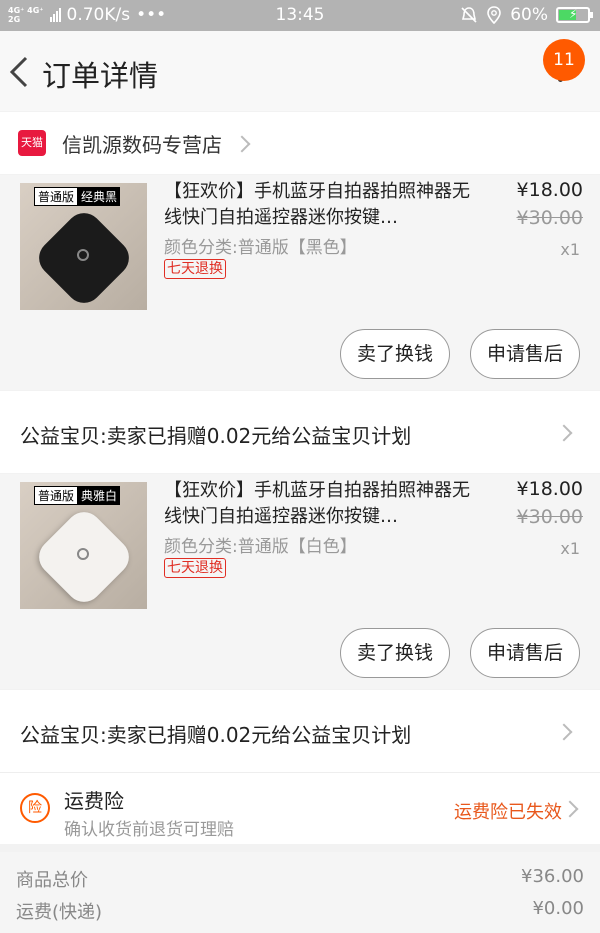 Image resolution: width=600 pixels, height=933 pixels. I want to click on freight-row: 运费(快递) ¥0.00, so click(300, 913).